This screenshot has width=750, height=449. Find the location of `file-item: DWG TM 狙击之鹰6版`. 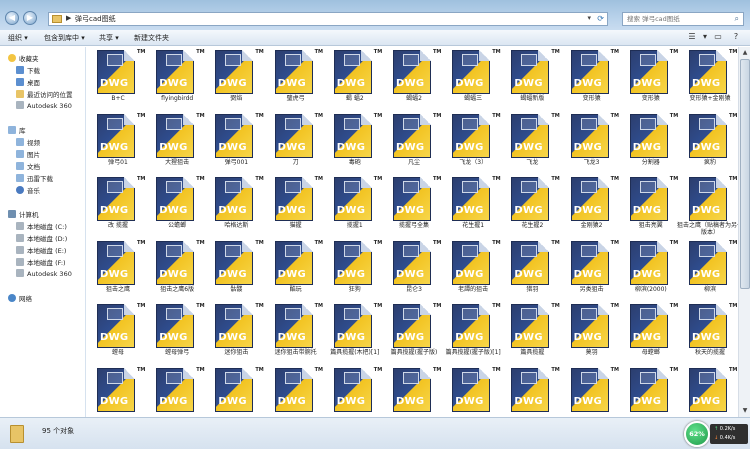

file-item: DWG TM 狙击之鹰6版 is located at coordinates (177, 270).